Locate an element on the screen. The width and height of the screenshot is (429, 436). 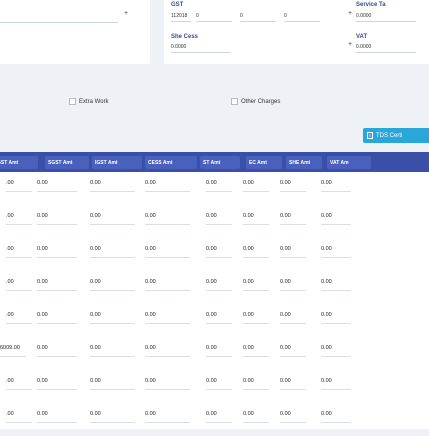
column-header: ST Amt is located at coordinates (220, 162).